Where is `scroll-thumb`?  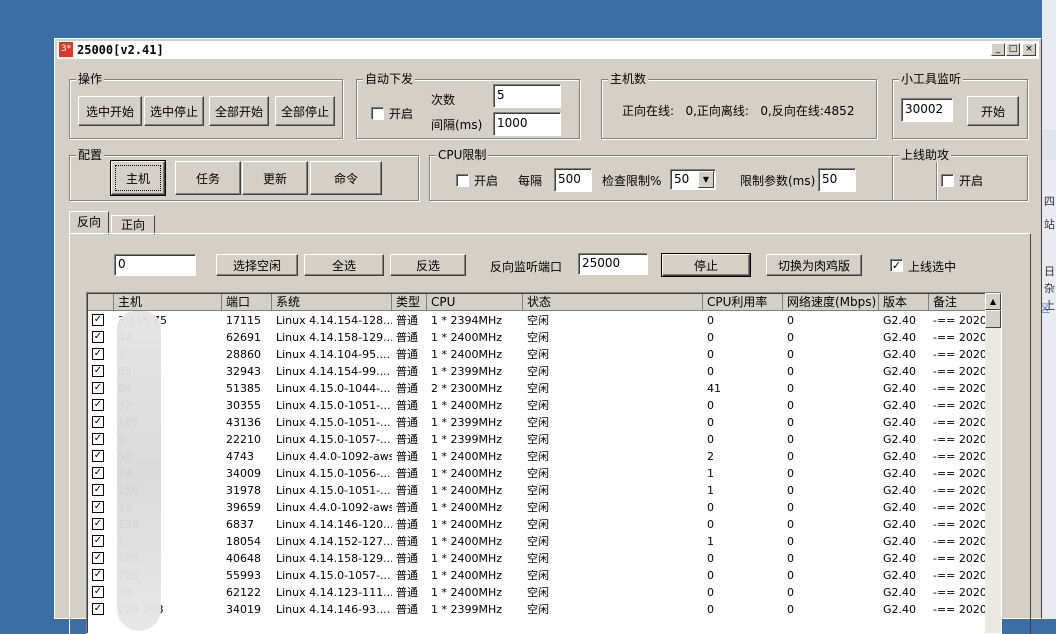
scroll-thumb is located at coordinates (993, 319).